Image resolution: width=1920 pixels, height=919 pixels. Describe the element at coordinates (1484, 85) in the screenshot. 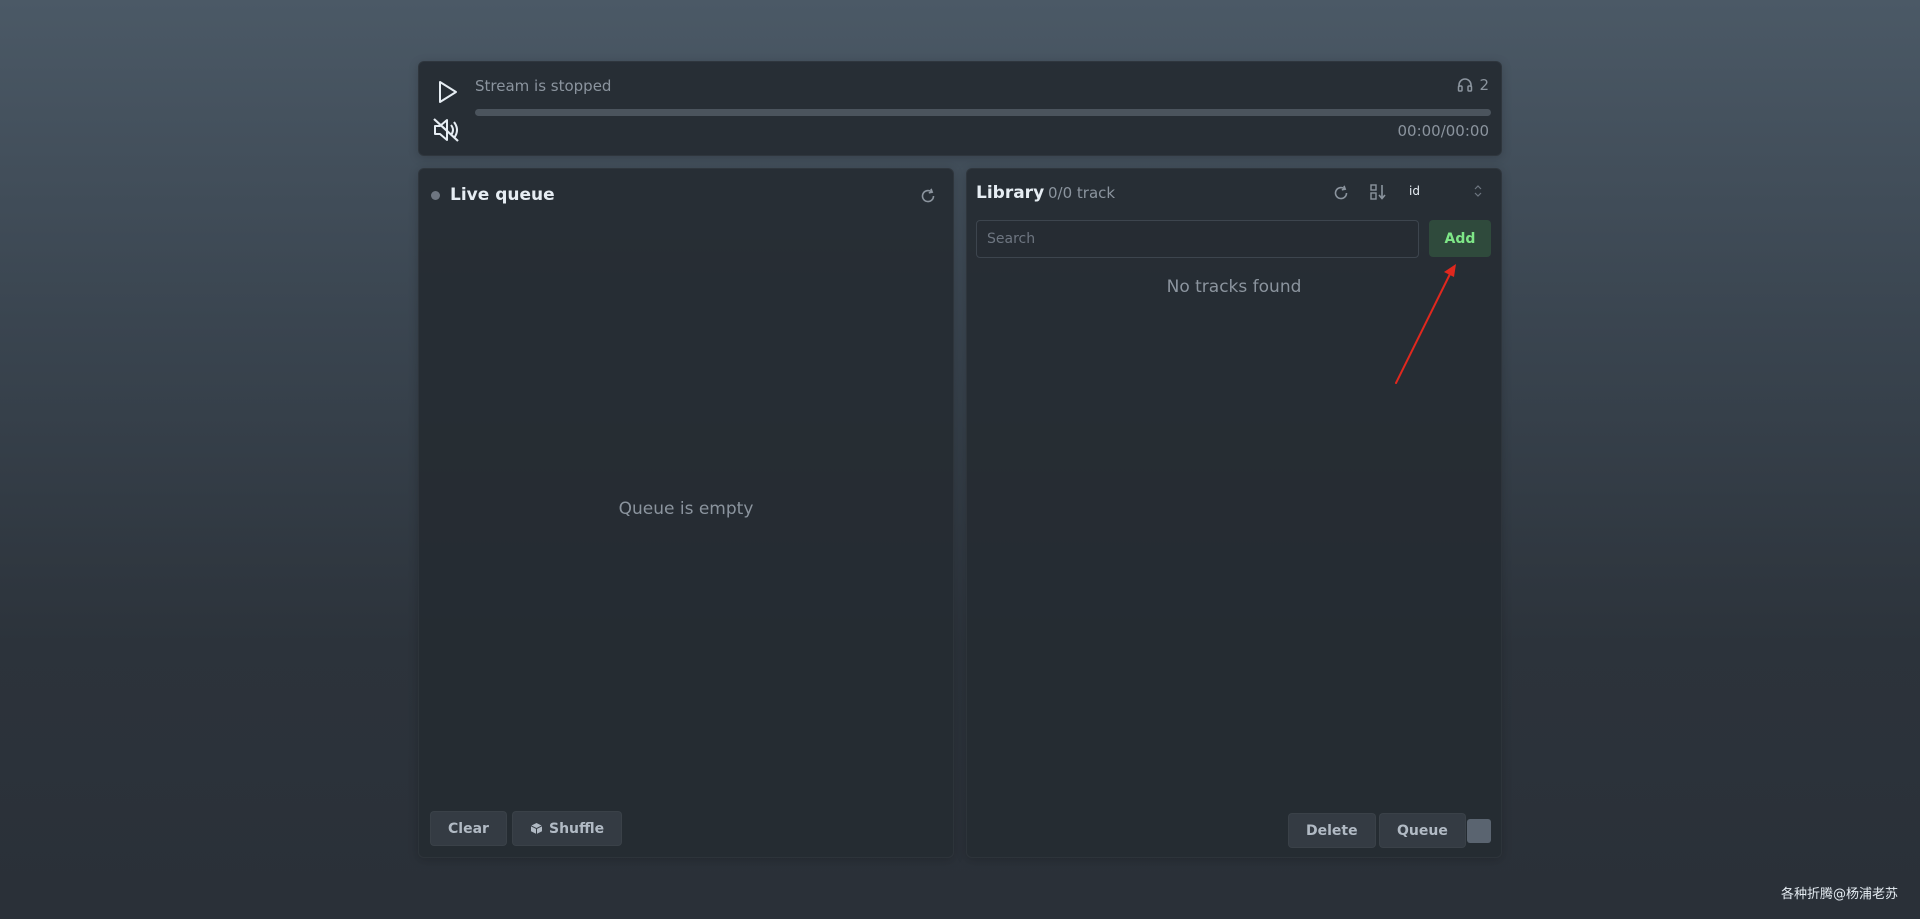

I see `listener-count-value: 2` at that location.